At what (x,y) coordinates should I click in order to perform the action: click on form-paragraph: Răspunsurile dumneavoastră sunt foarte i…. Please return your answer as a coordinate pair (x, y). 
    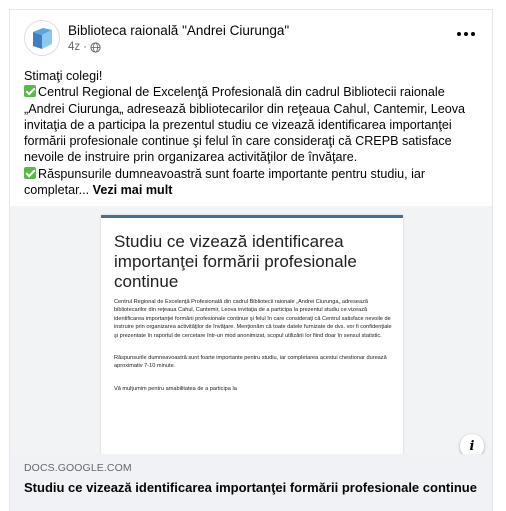
    Looking at the image, I should click on (250, 362).